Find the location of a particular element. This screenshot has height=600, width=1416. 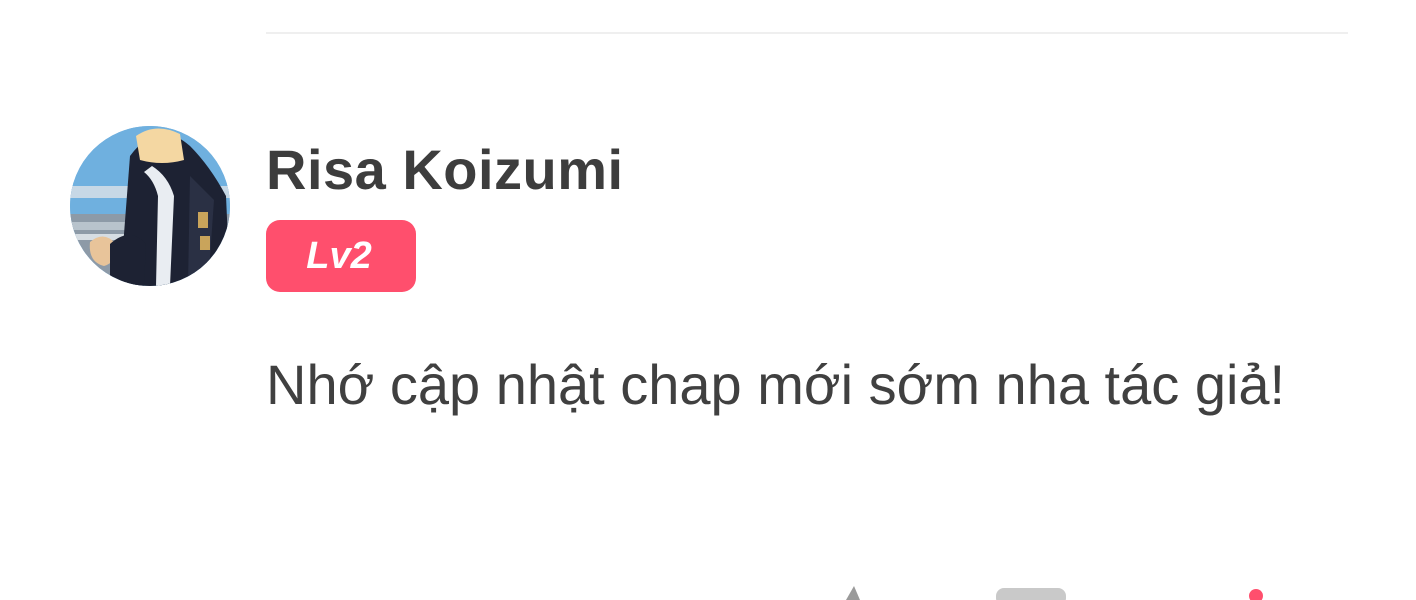

avatar-image is located at coordinates (150, 206).